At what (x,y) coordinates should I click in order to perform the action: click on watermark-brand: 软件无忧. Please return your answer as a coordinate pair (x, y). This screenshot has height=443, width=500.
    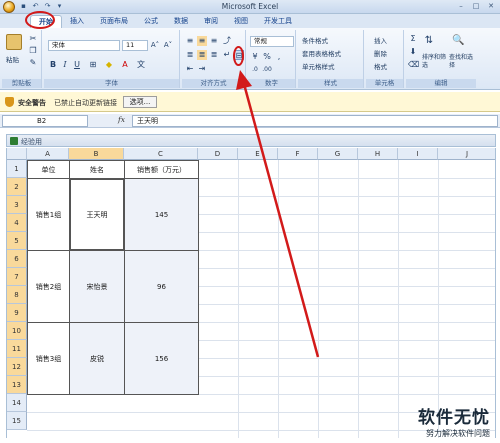
    Looking at the image, I should click on (454, 418).